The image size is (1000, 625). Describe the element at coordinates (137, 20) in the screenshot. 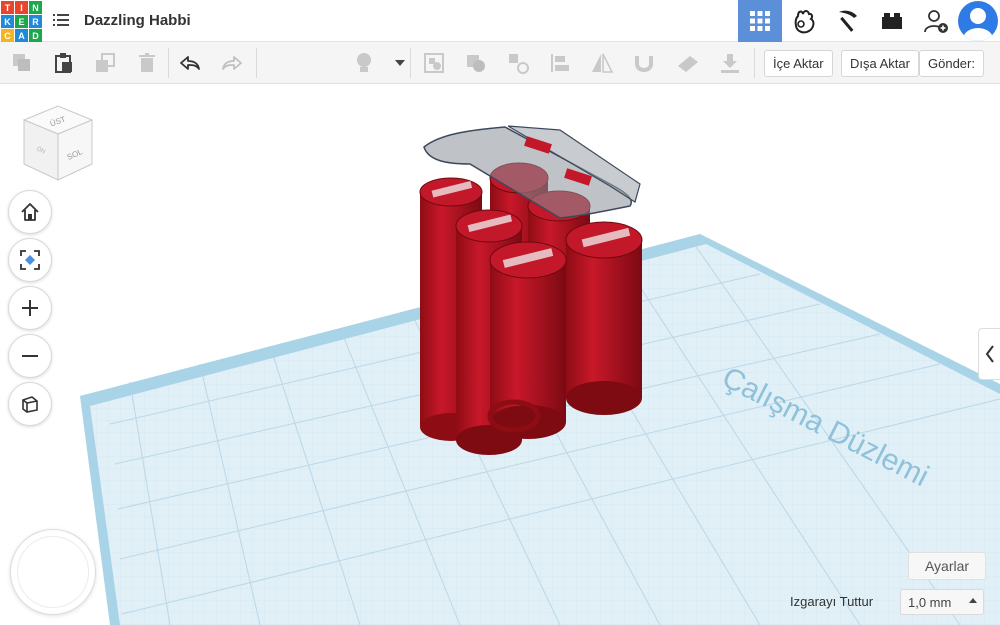

I see `design-title: Dazzling Habbi` at that location.